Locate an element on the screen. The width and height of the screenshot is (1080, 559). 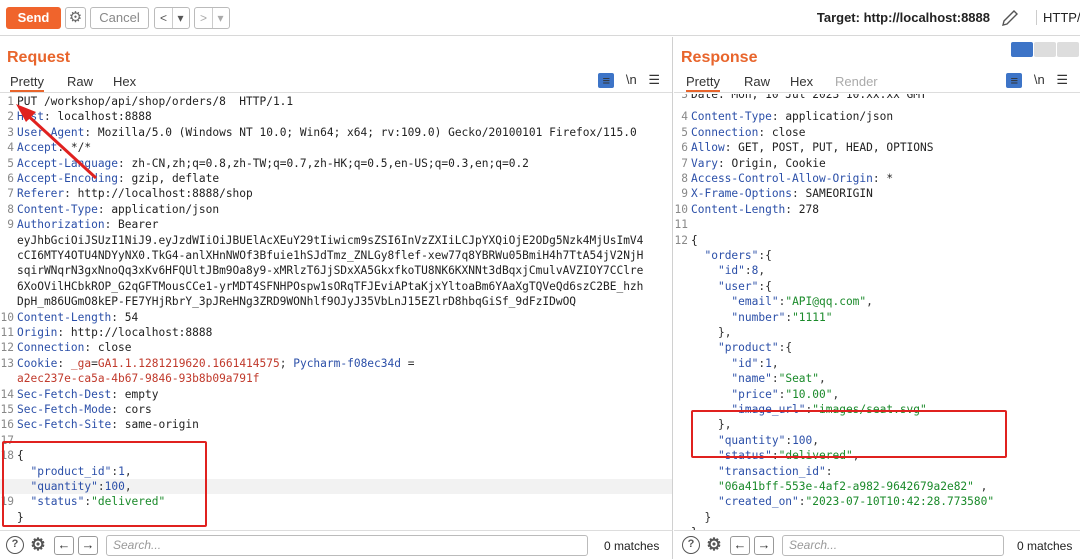
request-code-line: 7 Referer: http://localhost:8888/shop is located at coordinates (336, 193).